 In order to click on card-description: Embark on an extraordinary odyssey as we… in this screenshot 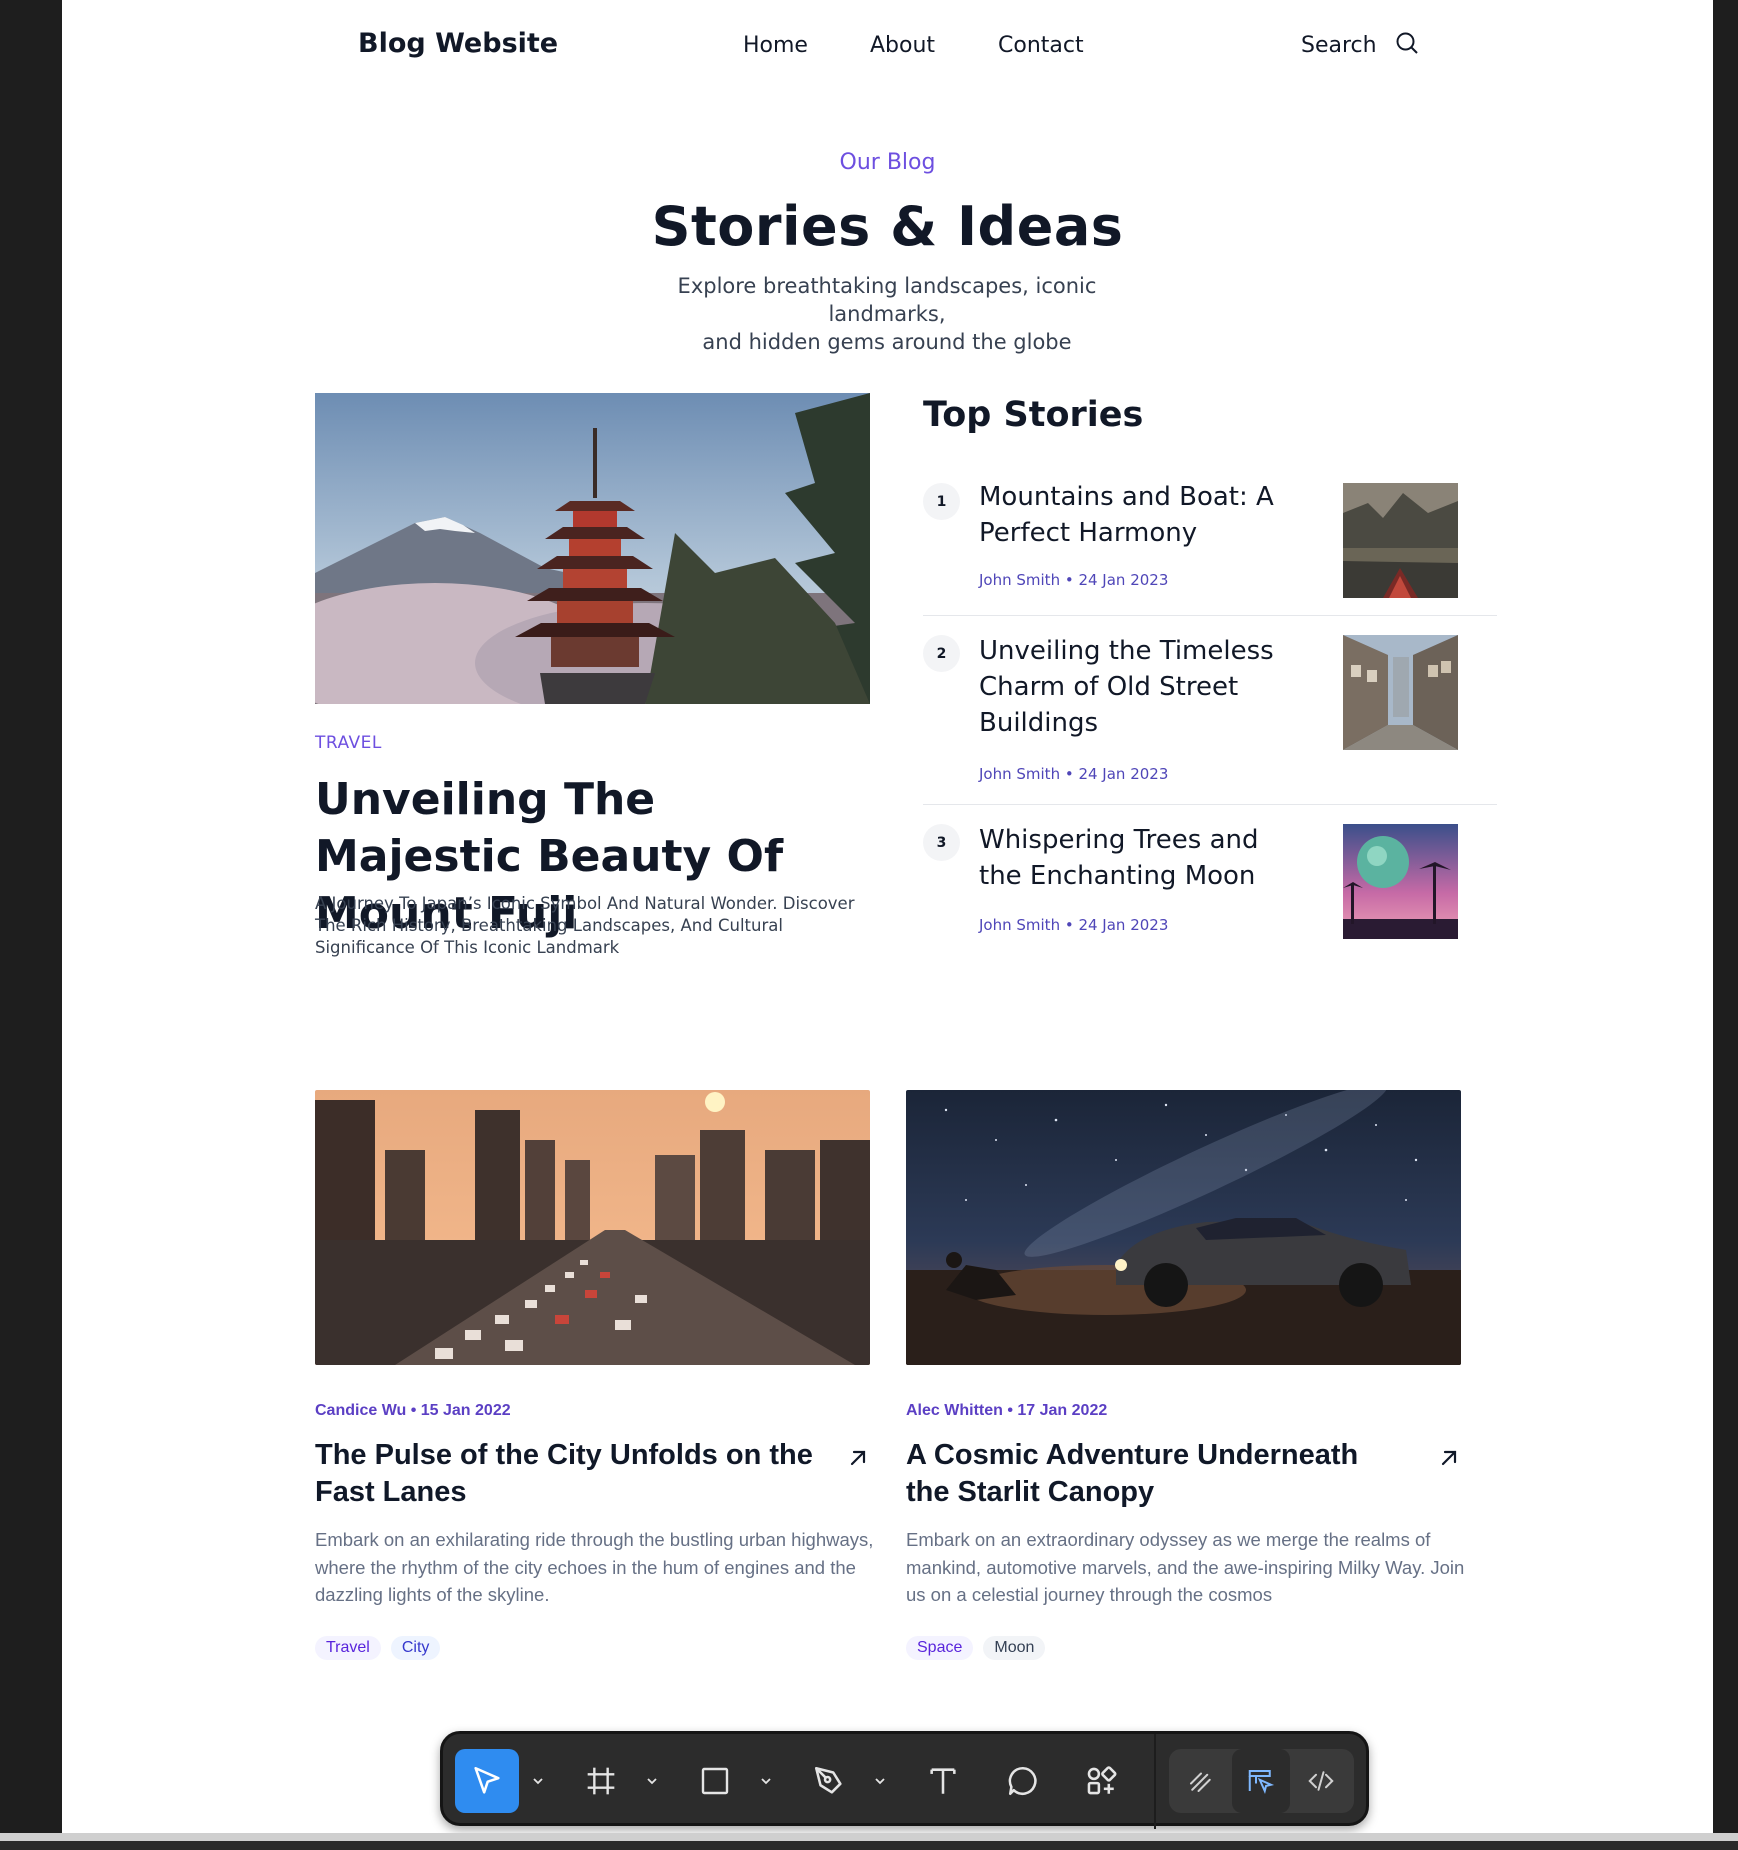, I will do `click(1185, 1567)`.